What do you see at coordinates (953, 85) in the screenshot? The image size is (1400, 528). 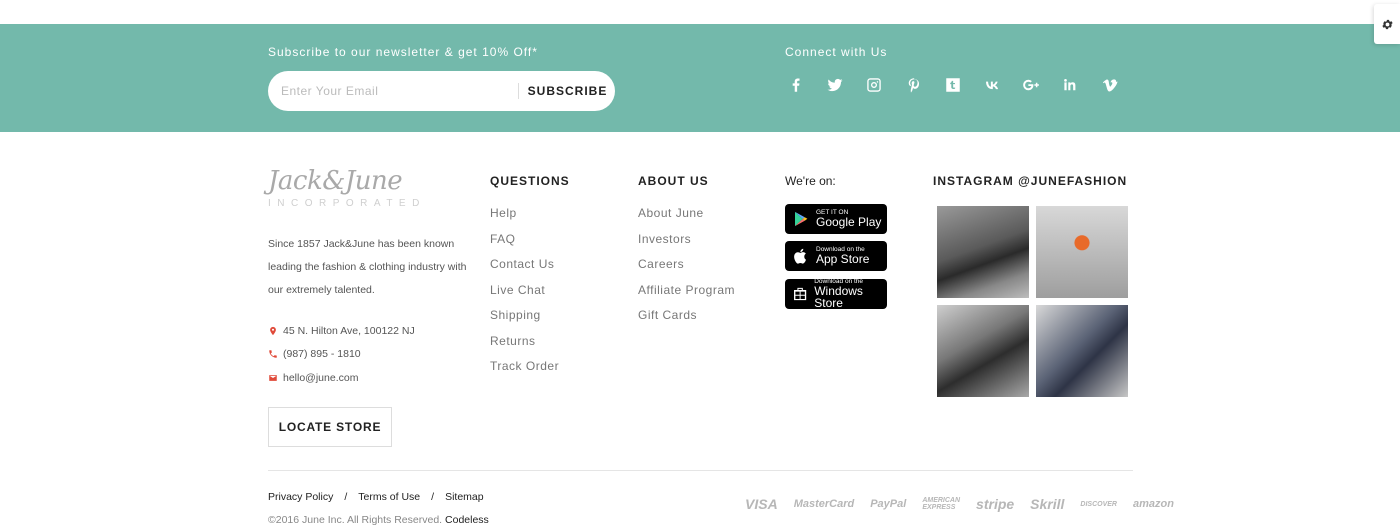 I see `tumblr-icon` at bounding box center [953, 85].